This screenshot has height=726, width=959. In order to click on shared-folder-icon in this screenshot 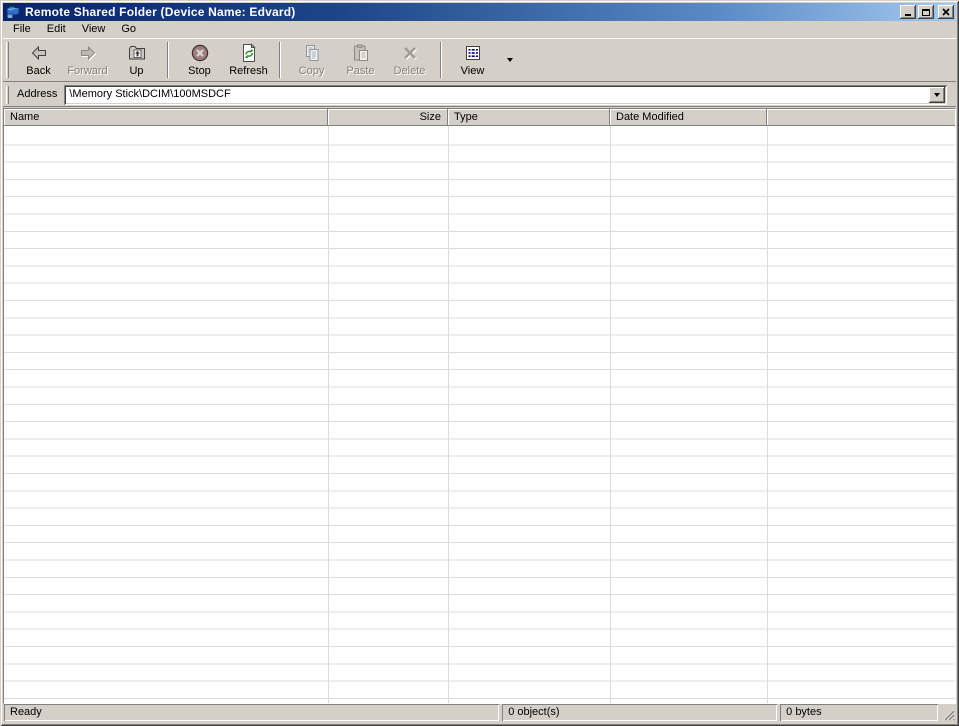, I will do `click(13, 12)`.